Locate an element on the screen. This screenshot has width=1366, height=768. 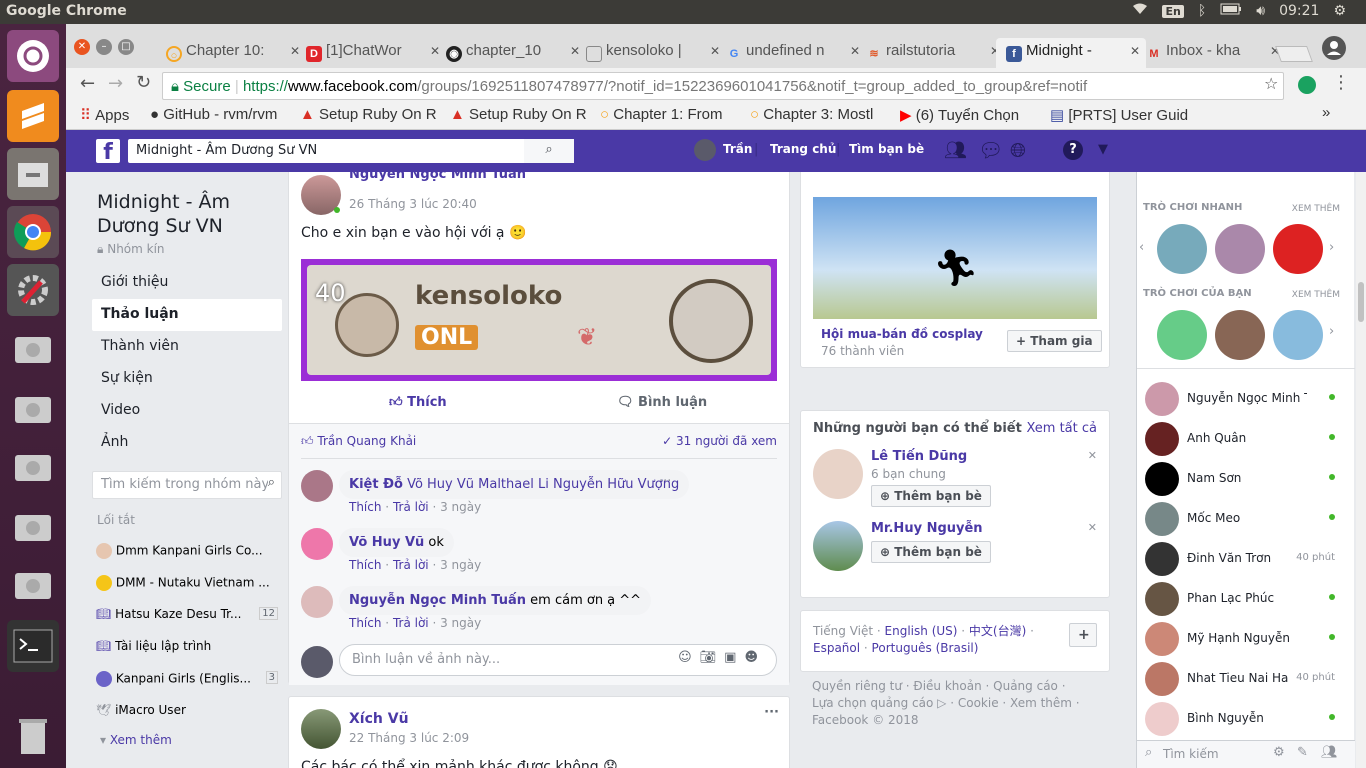
terminal-icon is located at coordinates (33, 646).